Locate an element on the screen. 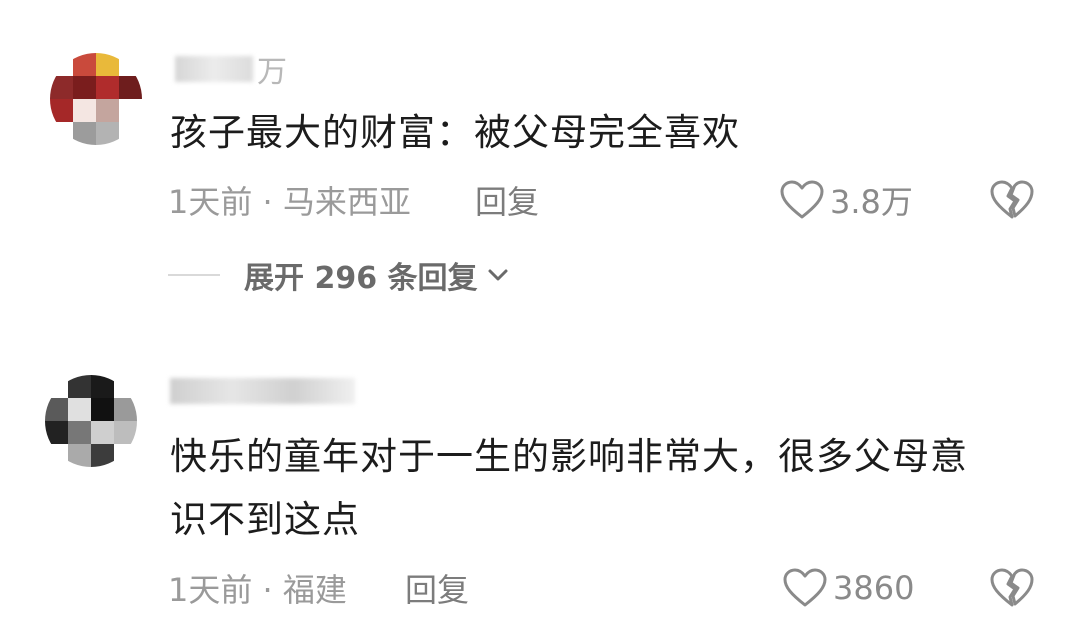 The height and width of the screenshot is (624, 1080). like-count: 3.8万 is located at coordinates (871, 202).